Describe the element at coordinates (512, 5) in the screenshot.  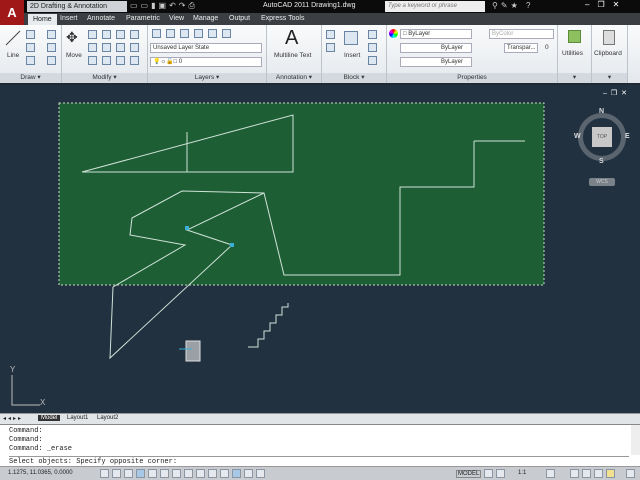
I see `help-toolbar: ⚲✎★ ?` at that location.